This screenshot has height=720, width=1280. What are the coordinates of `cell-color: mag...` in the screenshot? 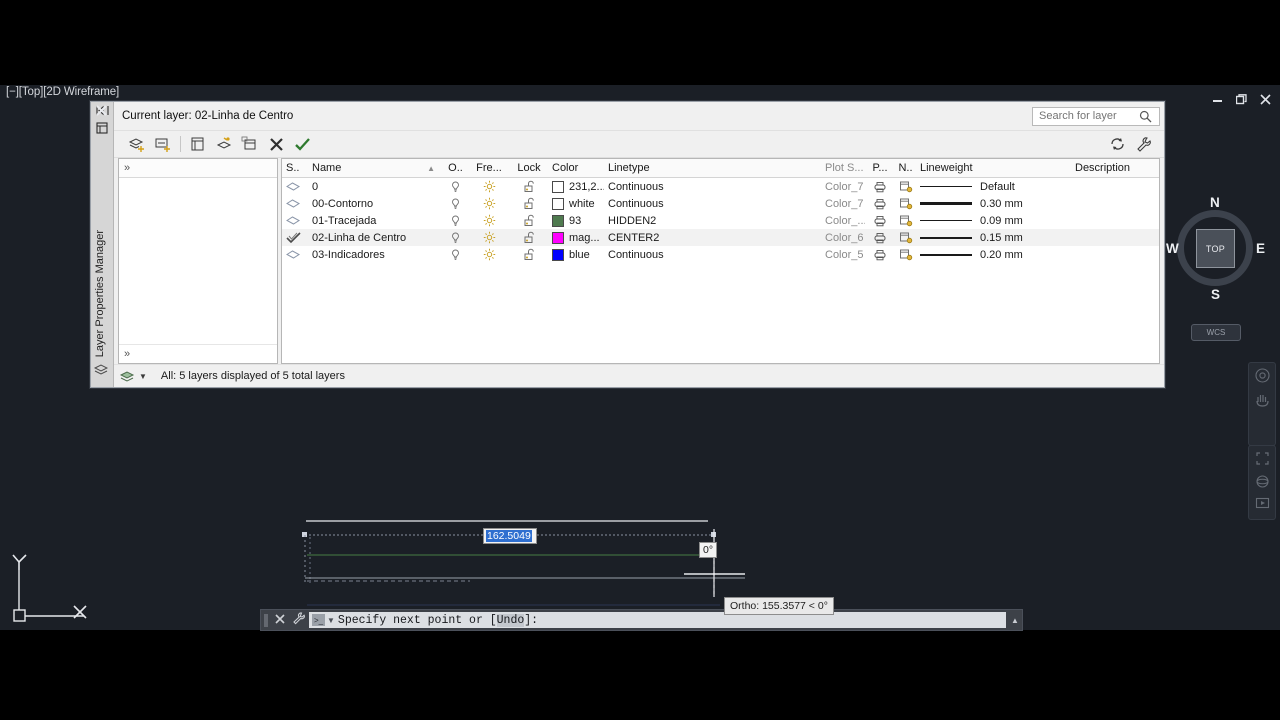 It's located at (576, 237).